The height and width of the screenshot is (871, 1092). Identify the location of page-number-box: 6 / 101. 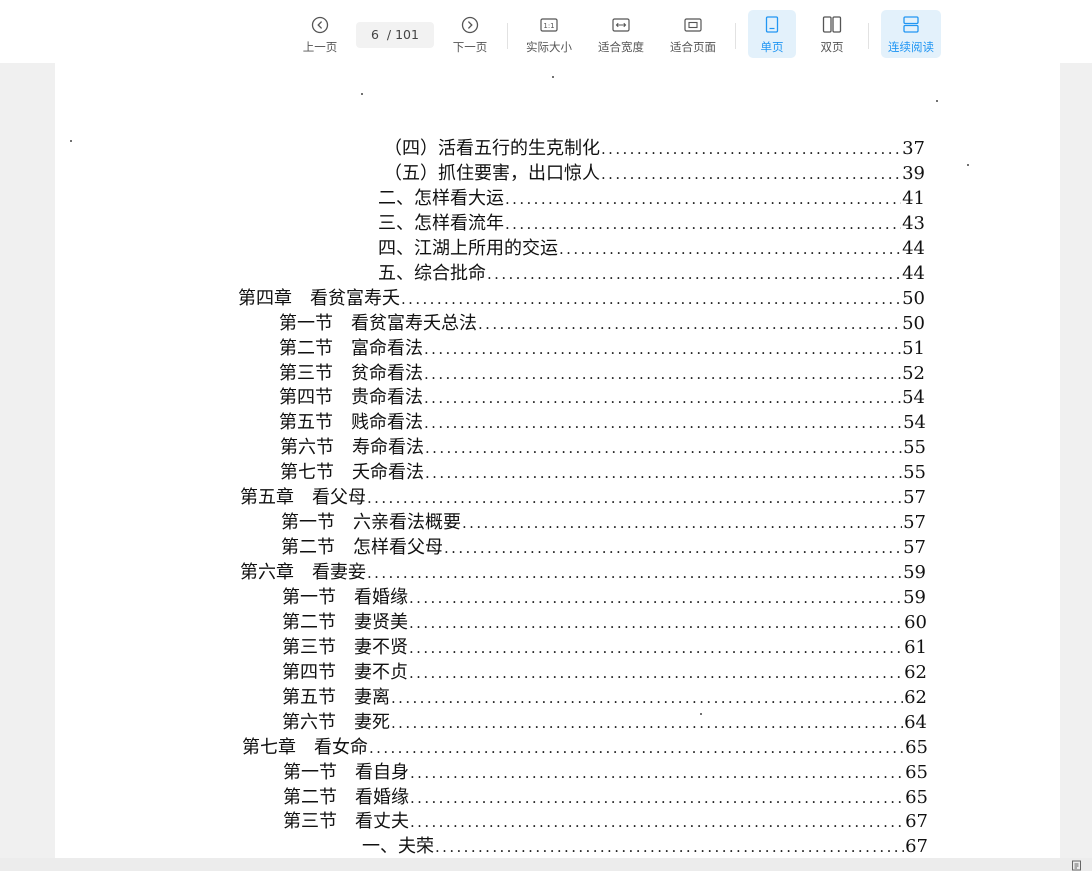
(395, 35).